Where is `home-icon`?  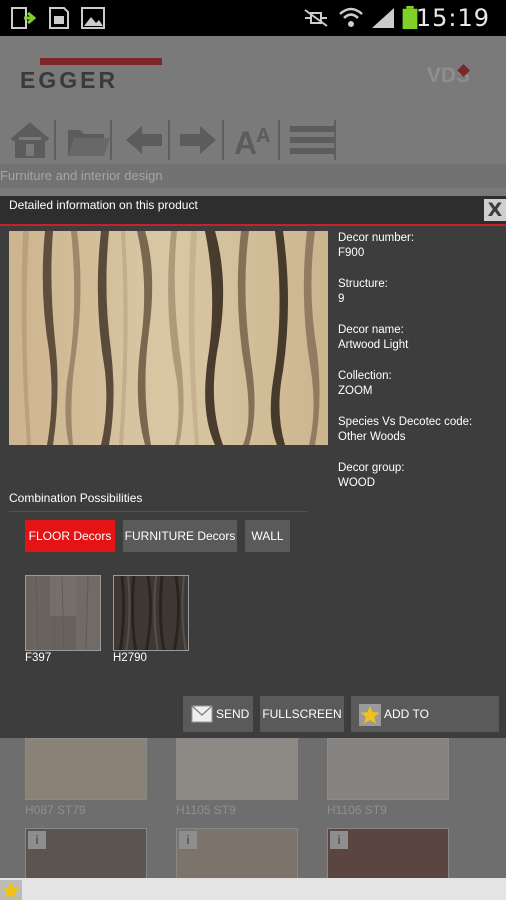 home-icon is located at coordinates (30, 140).